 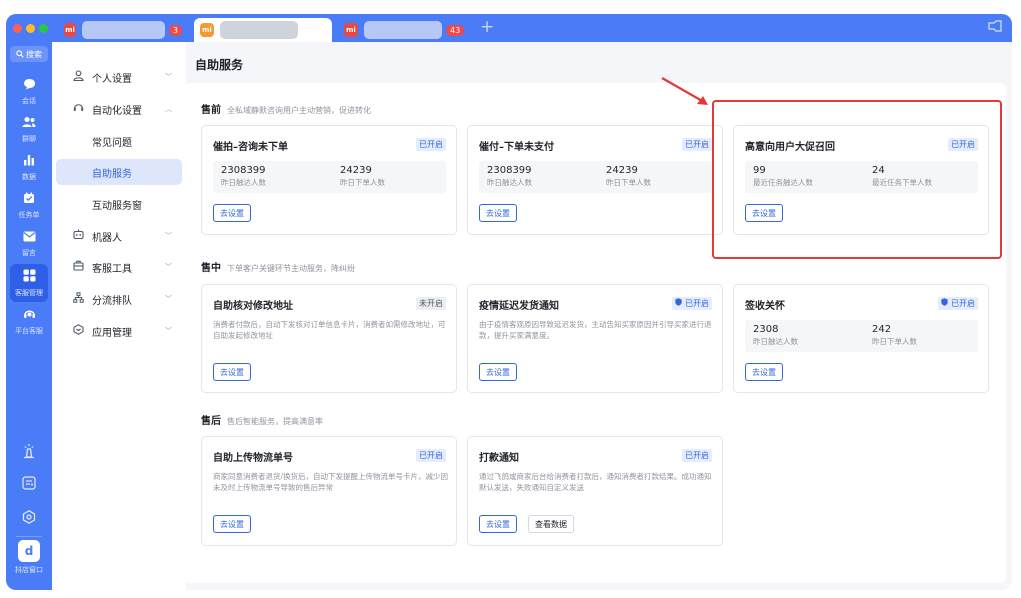 I want to click on close-window-button, so click(x=17, y=28).